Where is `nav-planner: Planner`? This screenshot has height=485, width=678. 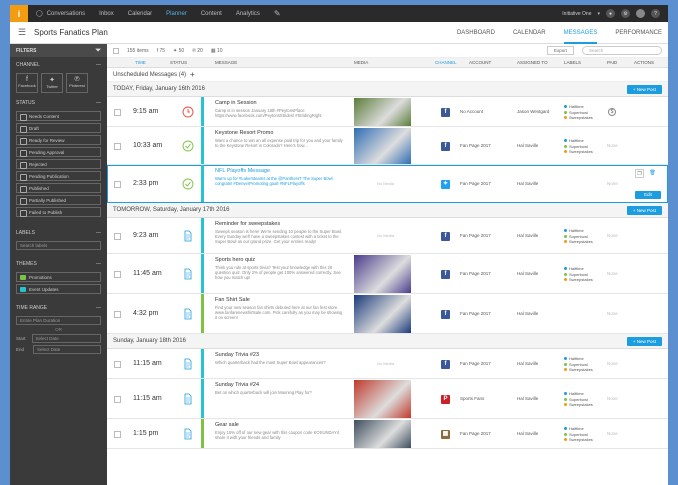 nav-planner: Planner is located at coordinates (176, 14).